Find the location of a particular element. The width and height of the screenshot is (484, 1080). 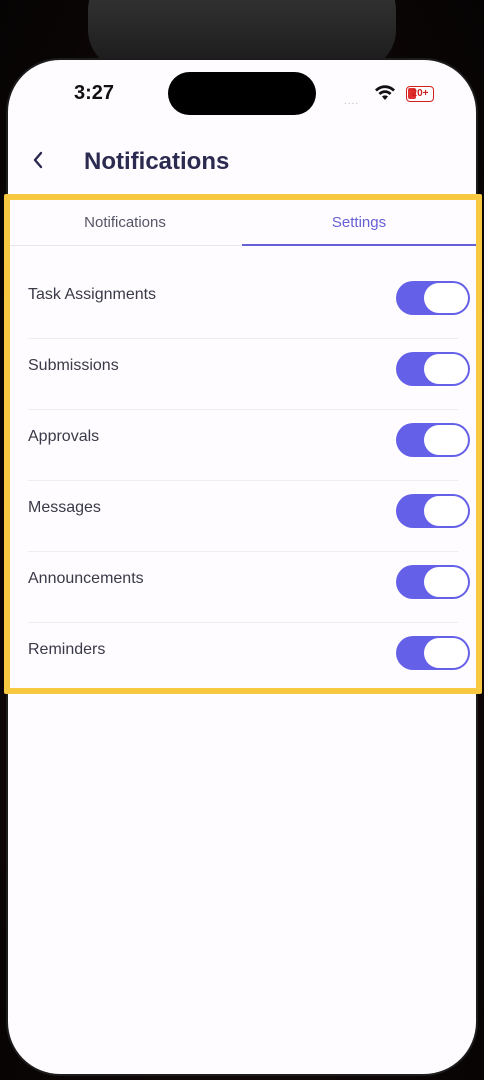

approvals-toggle is located at coordinates (433, 440).